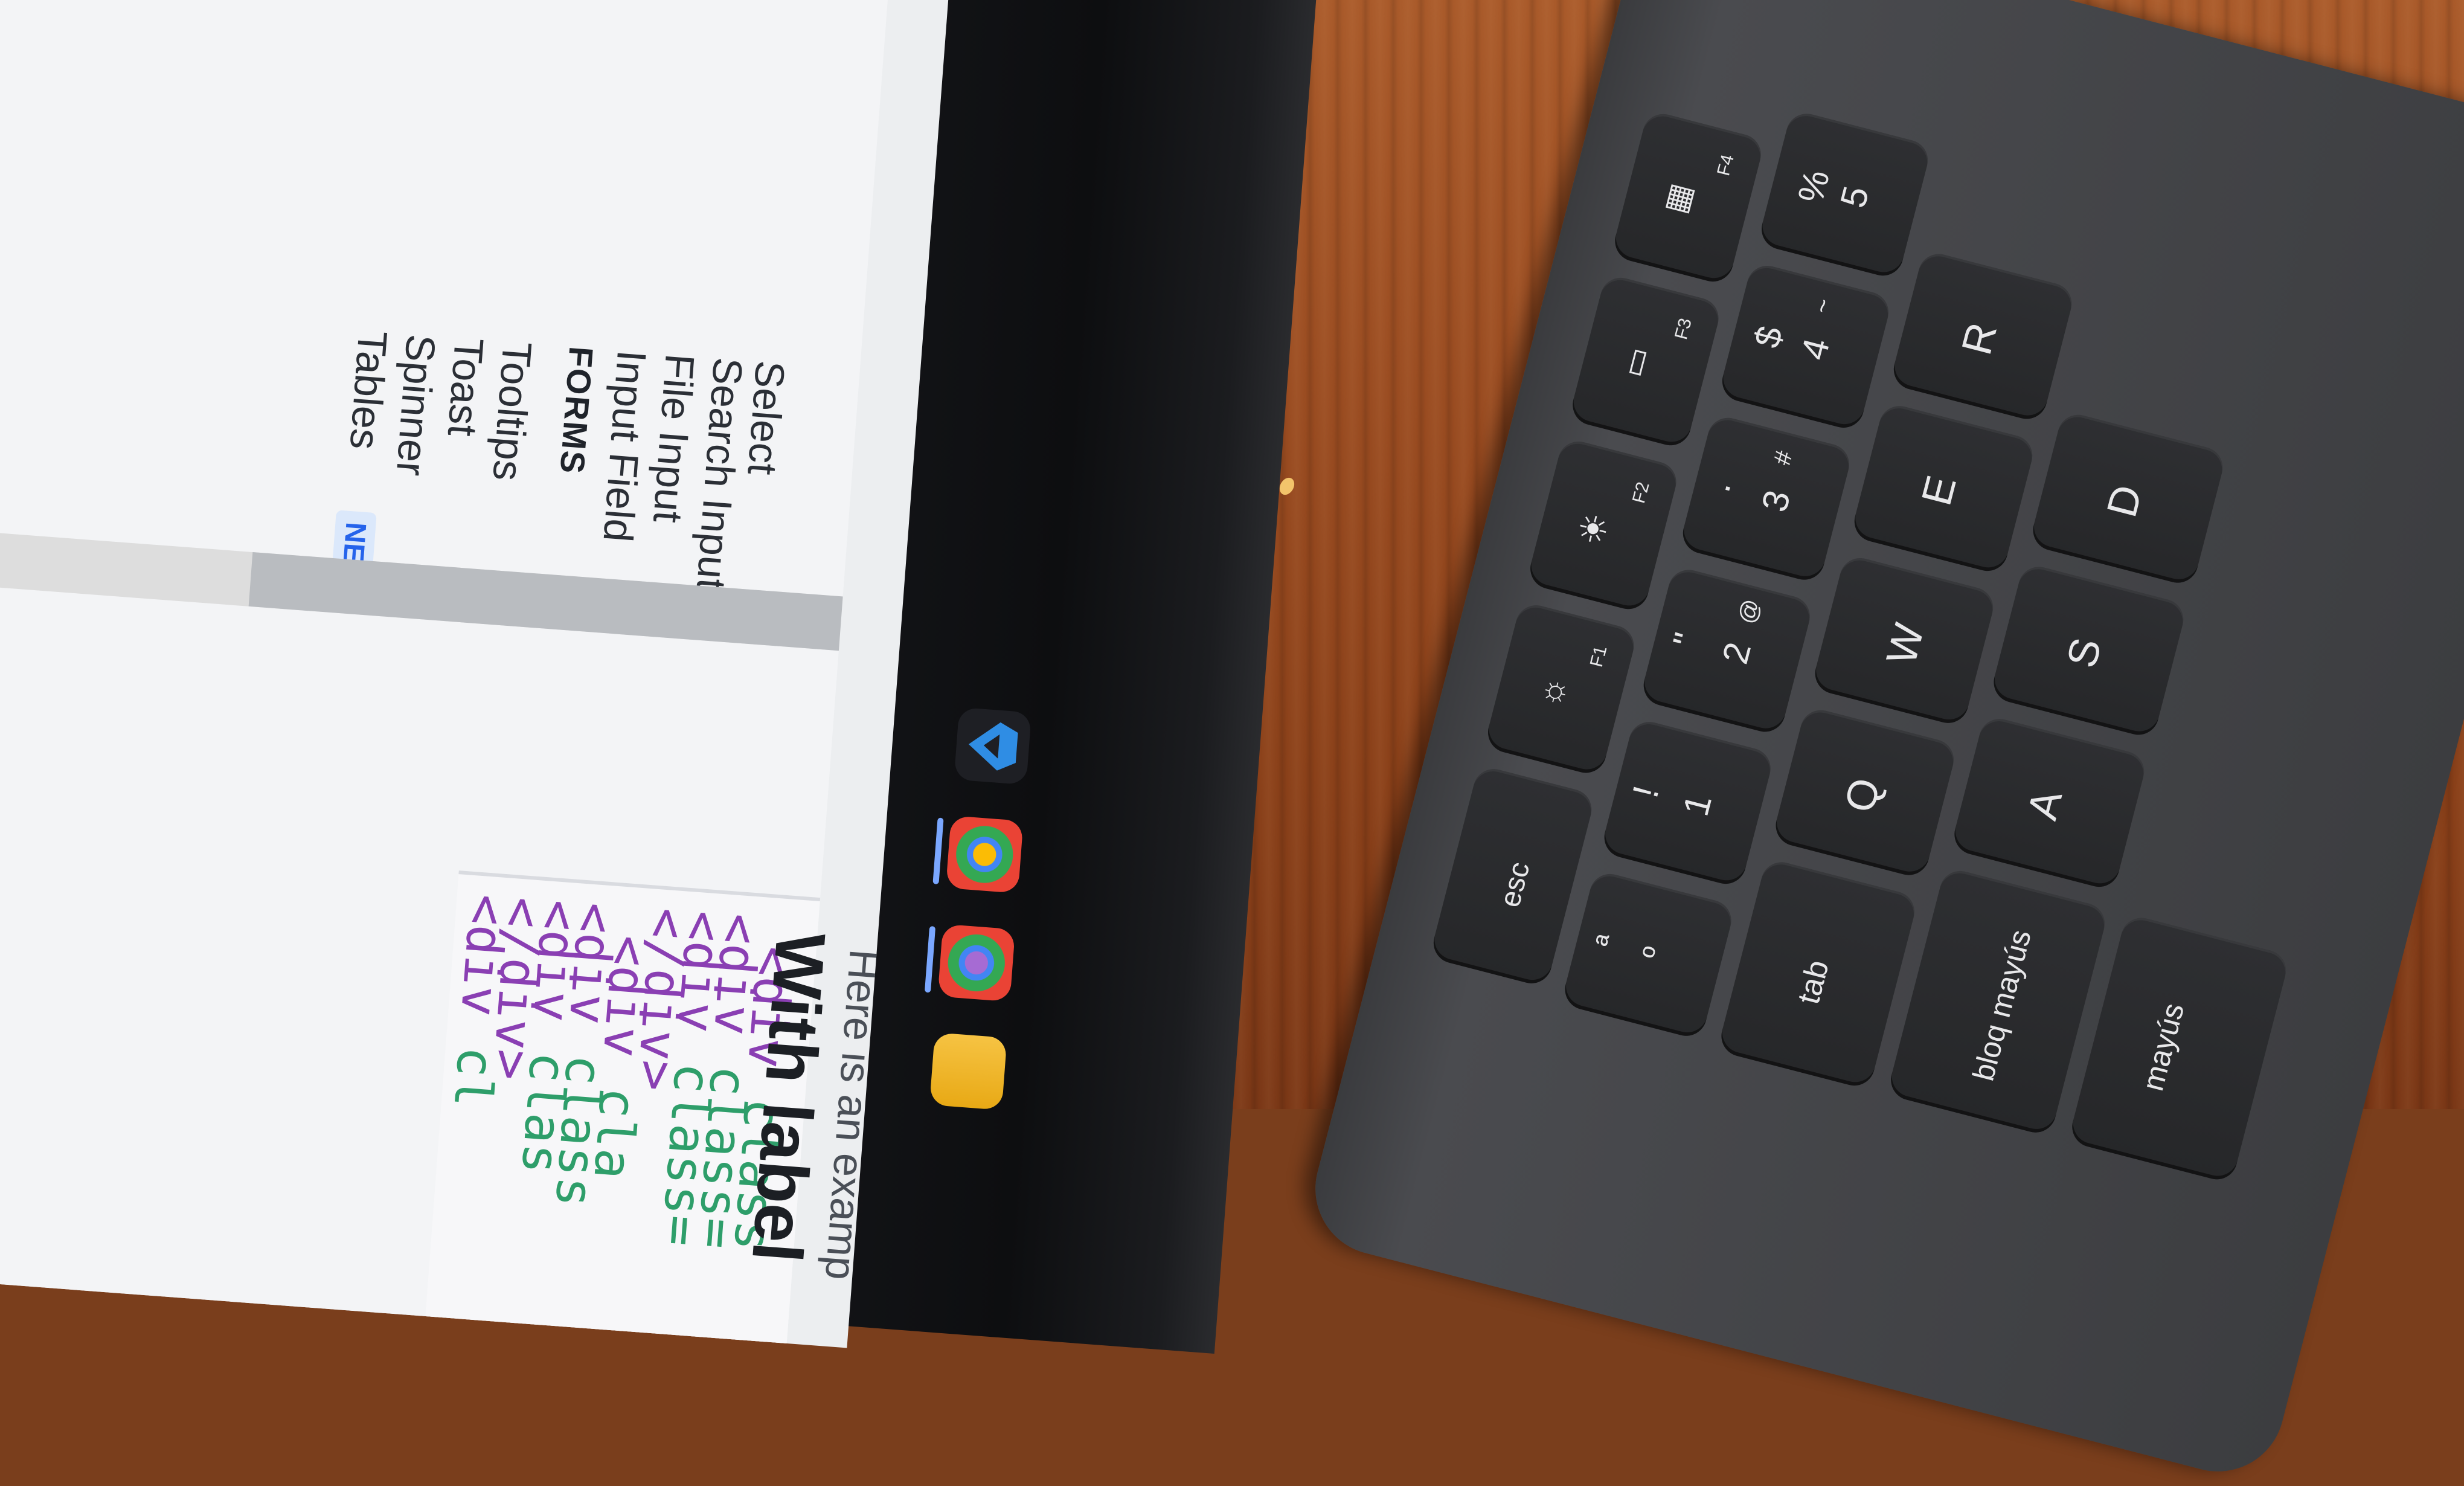  I want to click on key-3-shift: ·, so click(1725, 488).